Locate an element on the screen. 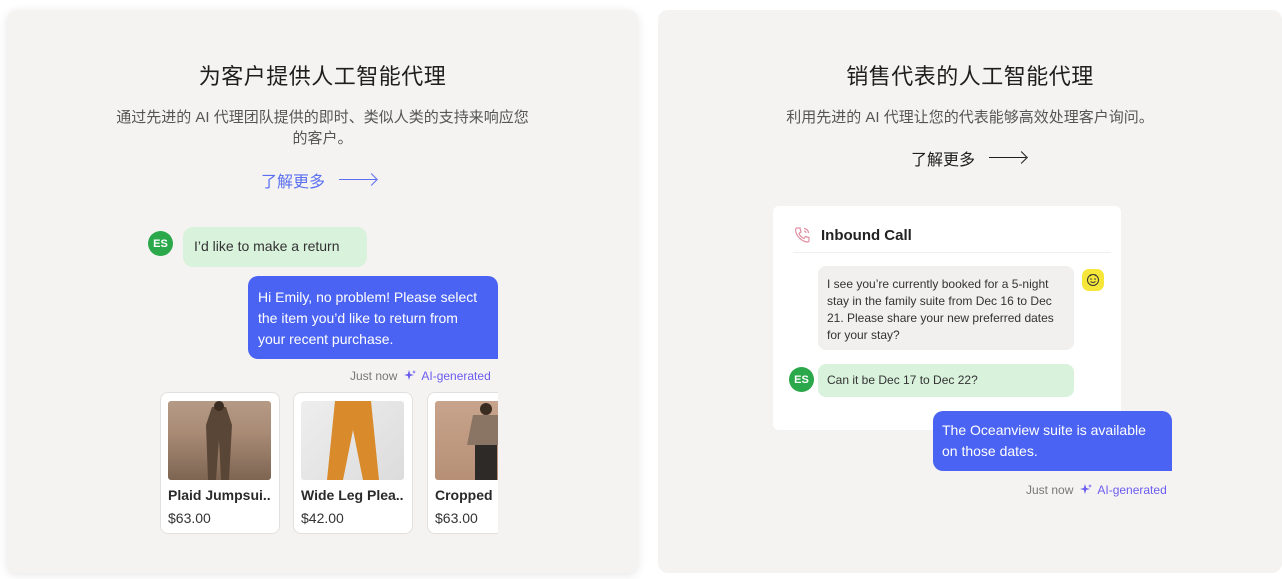 The height and width of the screenshot is (579, 1282). product-name: Wide Leg Plea.. is located at coordinates (352, 495).